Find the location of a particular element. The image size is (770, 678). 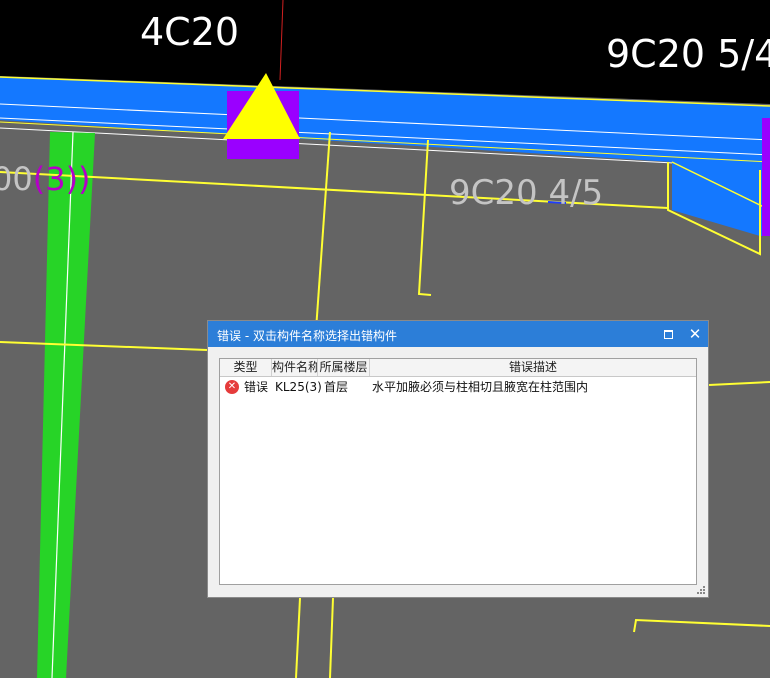

close-button: ✕ is located at coordinates (695, 334).